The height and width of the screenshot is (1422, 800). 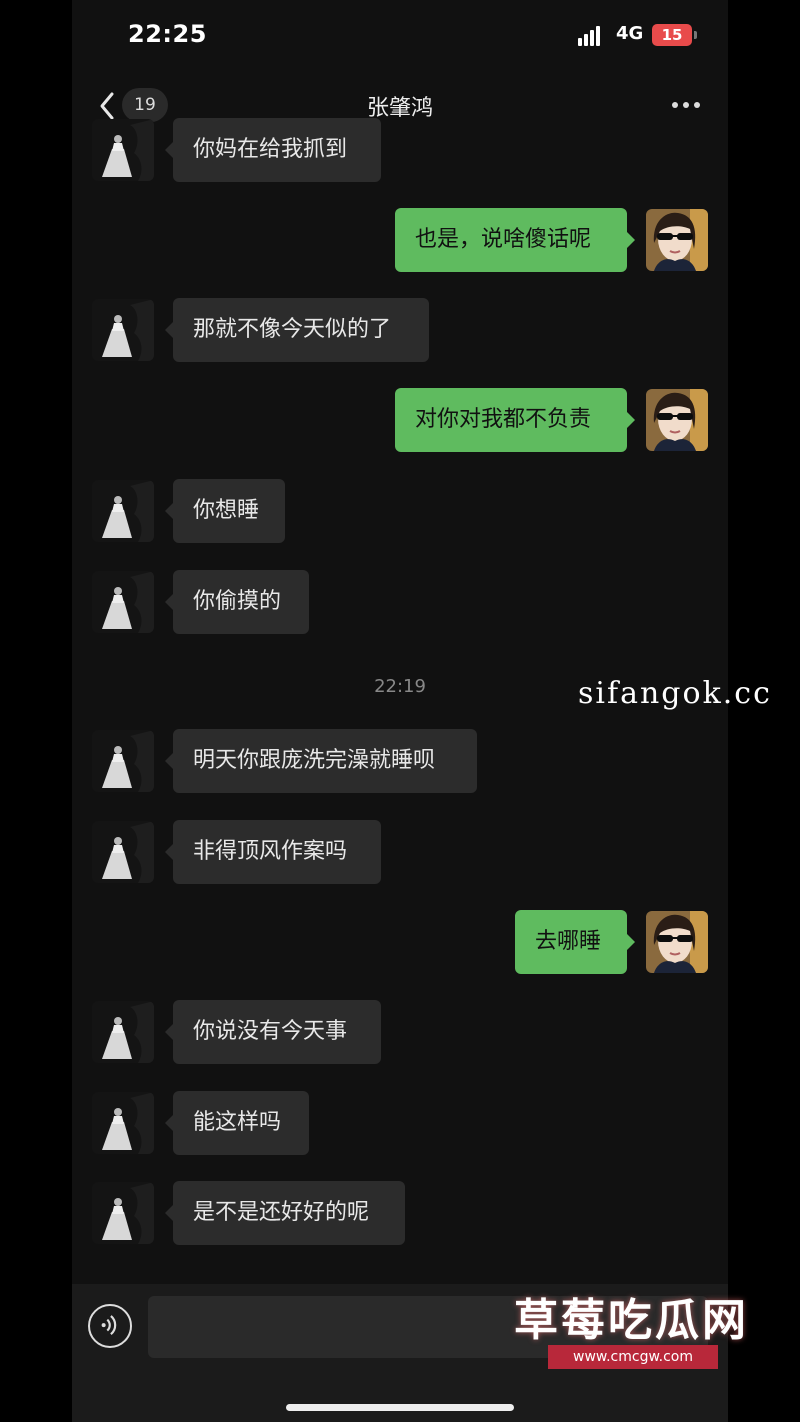 I want to click on message-bubble: 是不是还好好的呢, so click(x=285, y=1213).